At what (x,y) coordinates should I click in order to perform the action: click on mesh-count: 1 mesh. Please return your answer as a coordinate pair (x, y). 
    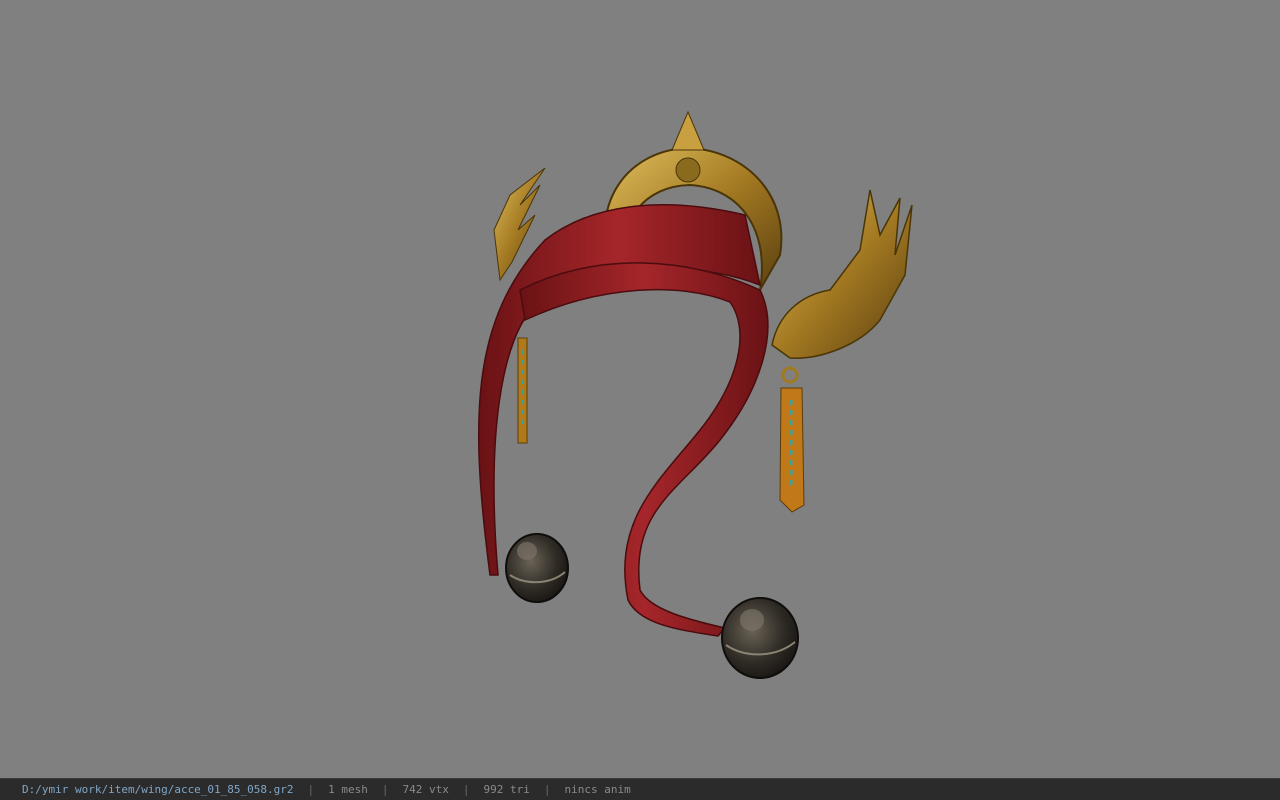
    Looking at the image, I should click on (348, 789).